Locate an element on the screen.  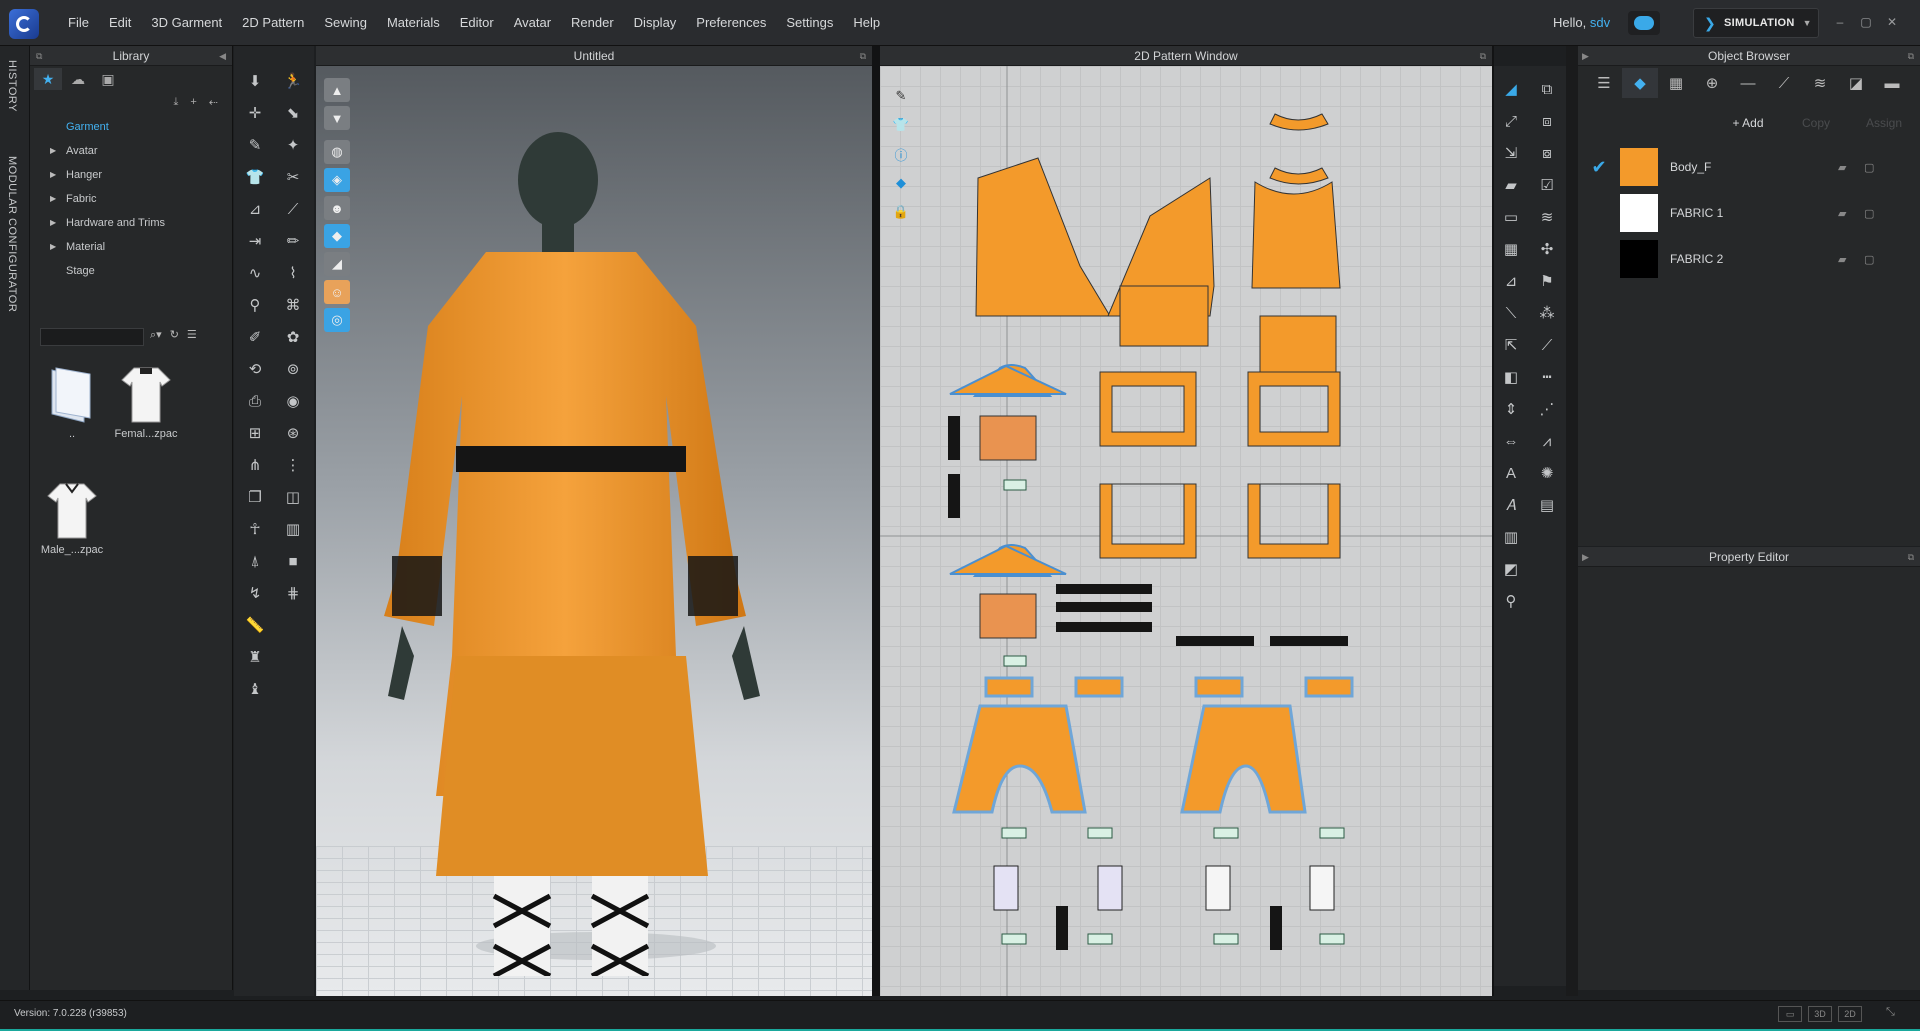
close-icon: ✕ is located at coordinates (1892, 22).